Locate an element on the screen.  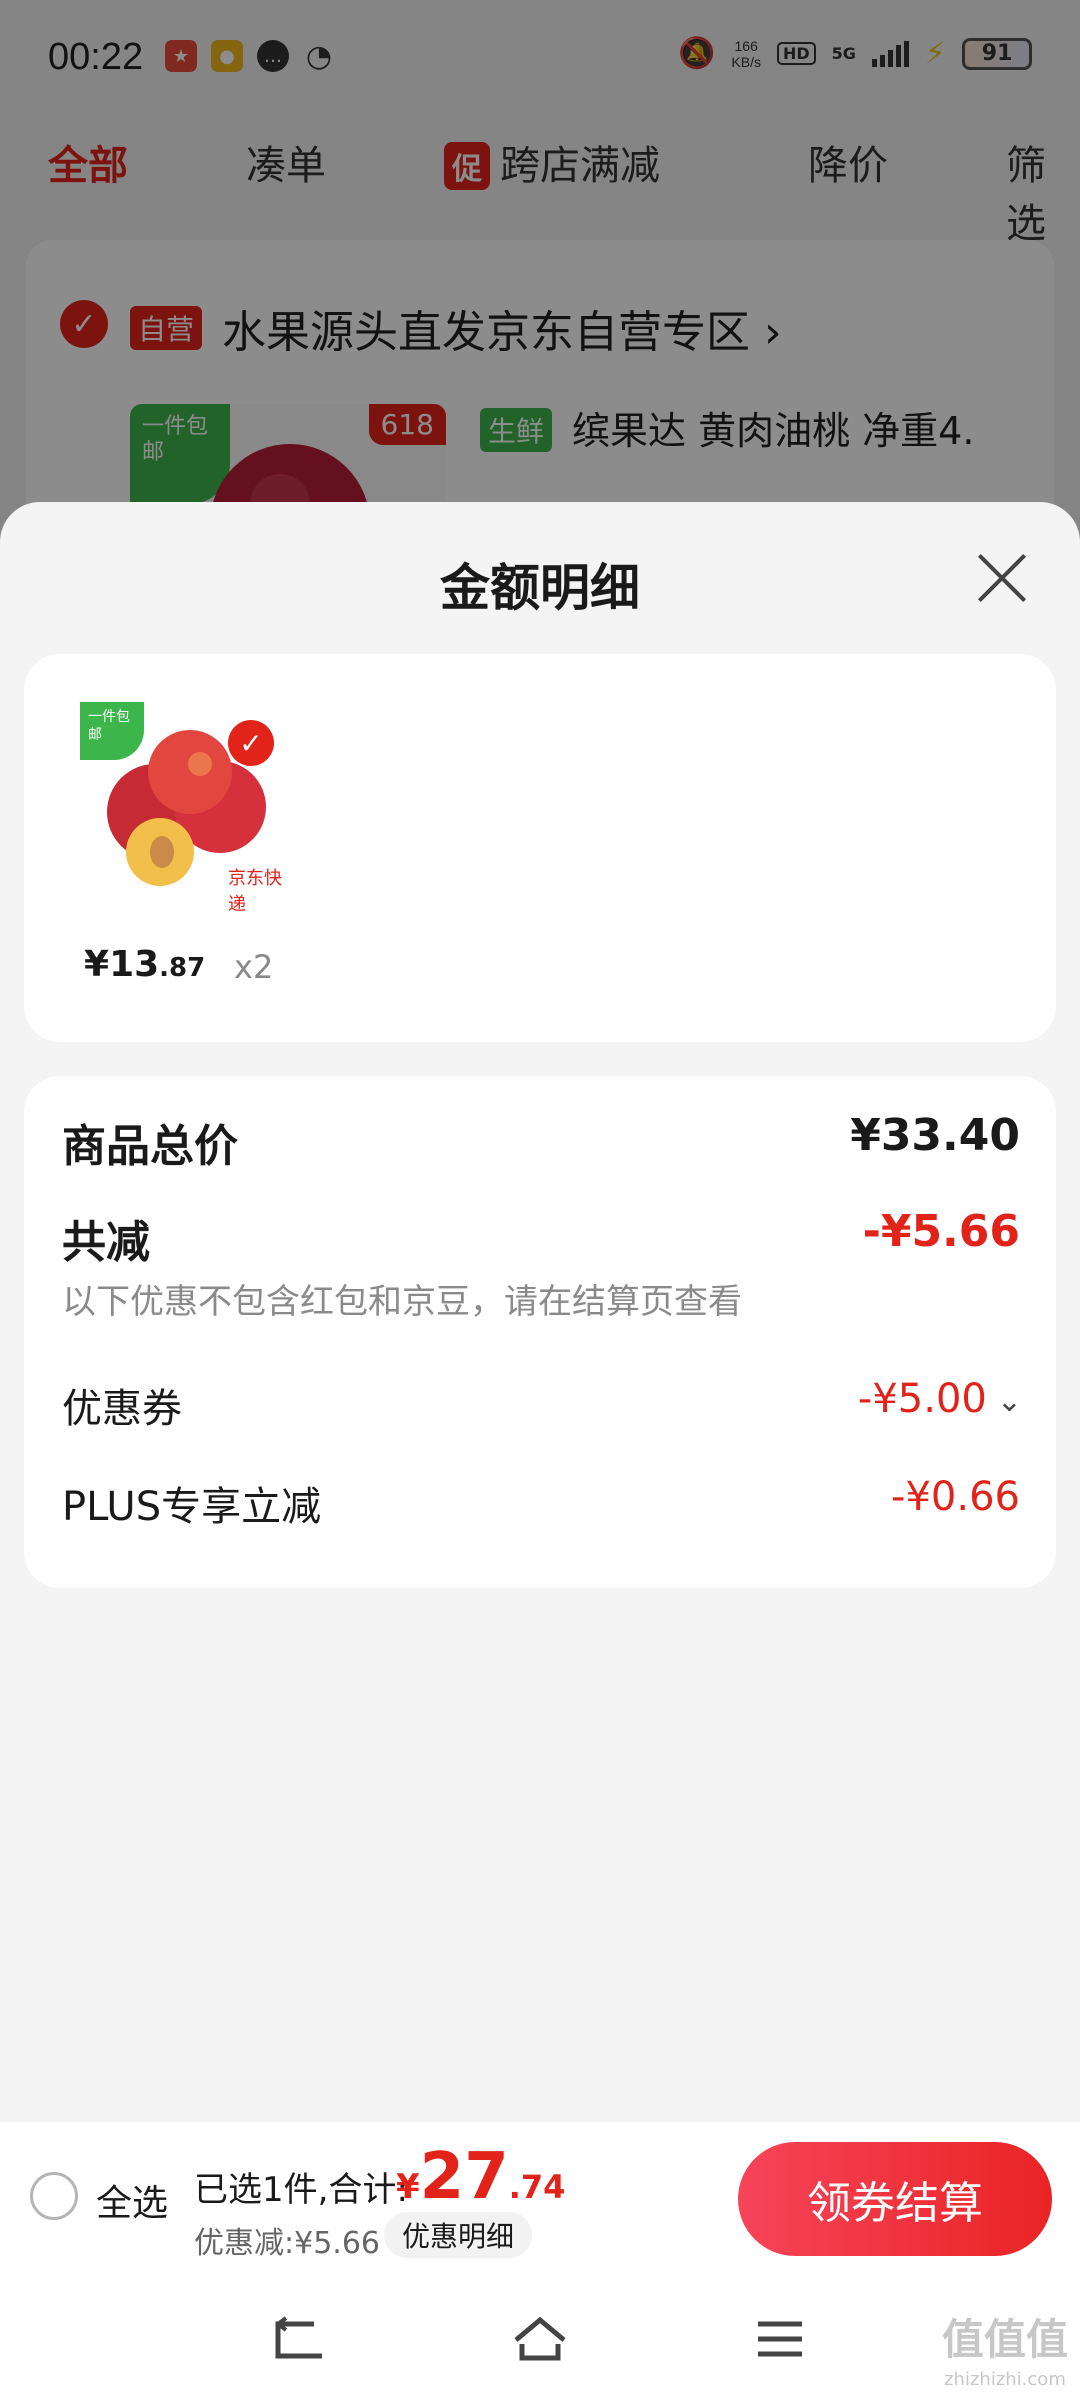
goods-unit-price: ¥13.87 is located at coordinates (145, 964).